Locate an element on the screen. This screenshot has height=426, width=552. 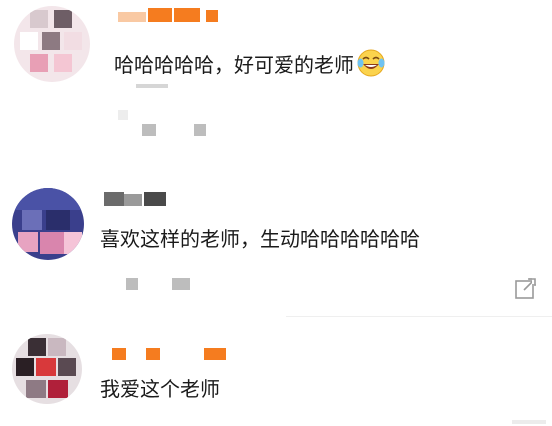
share-arrow-icon is located at coordinates (526, 288).